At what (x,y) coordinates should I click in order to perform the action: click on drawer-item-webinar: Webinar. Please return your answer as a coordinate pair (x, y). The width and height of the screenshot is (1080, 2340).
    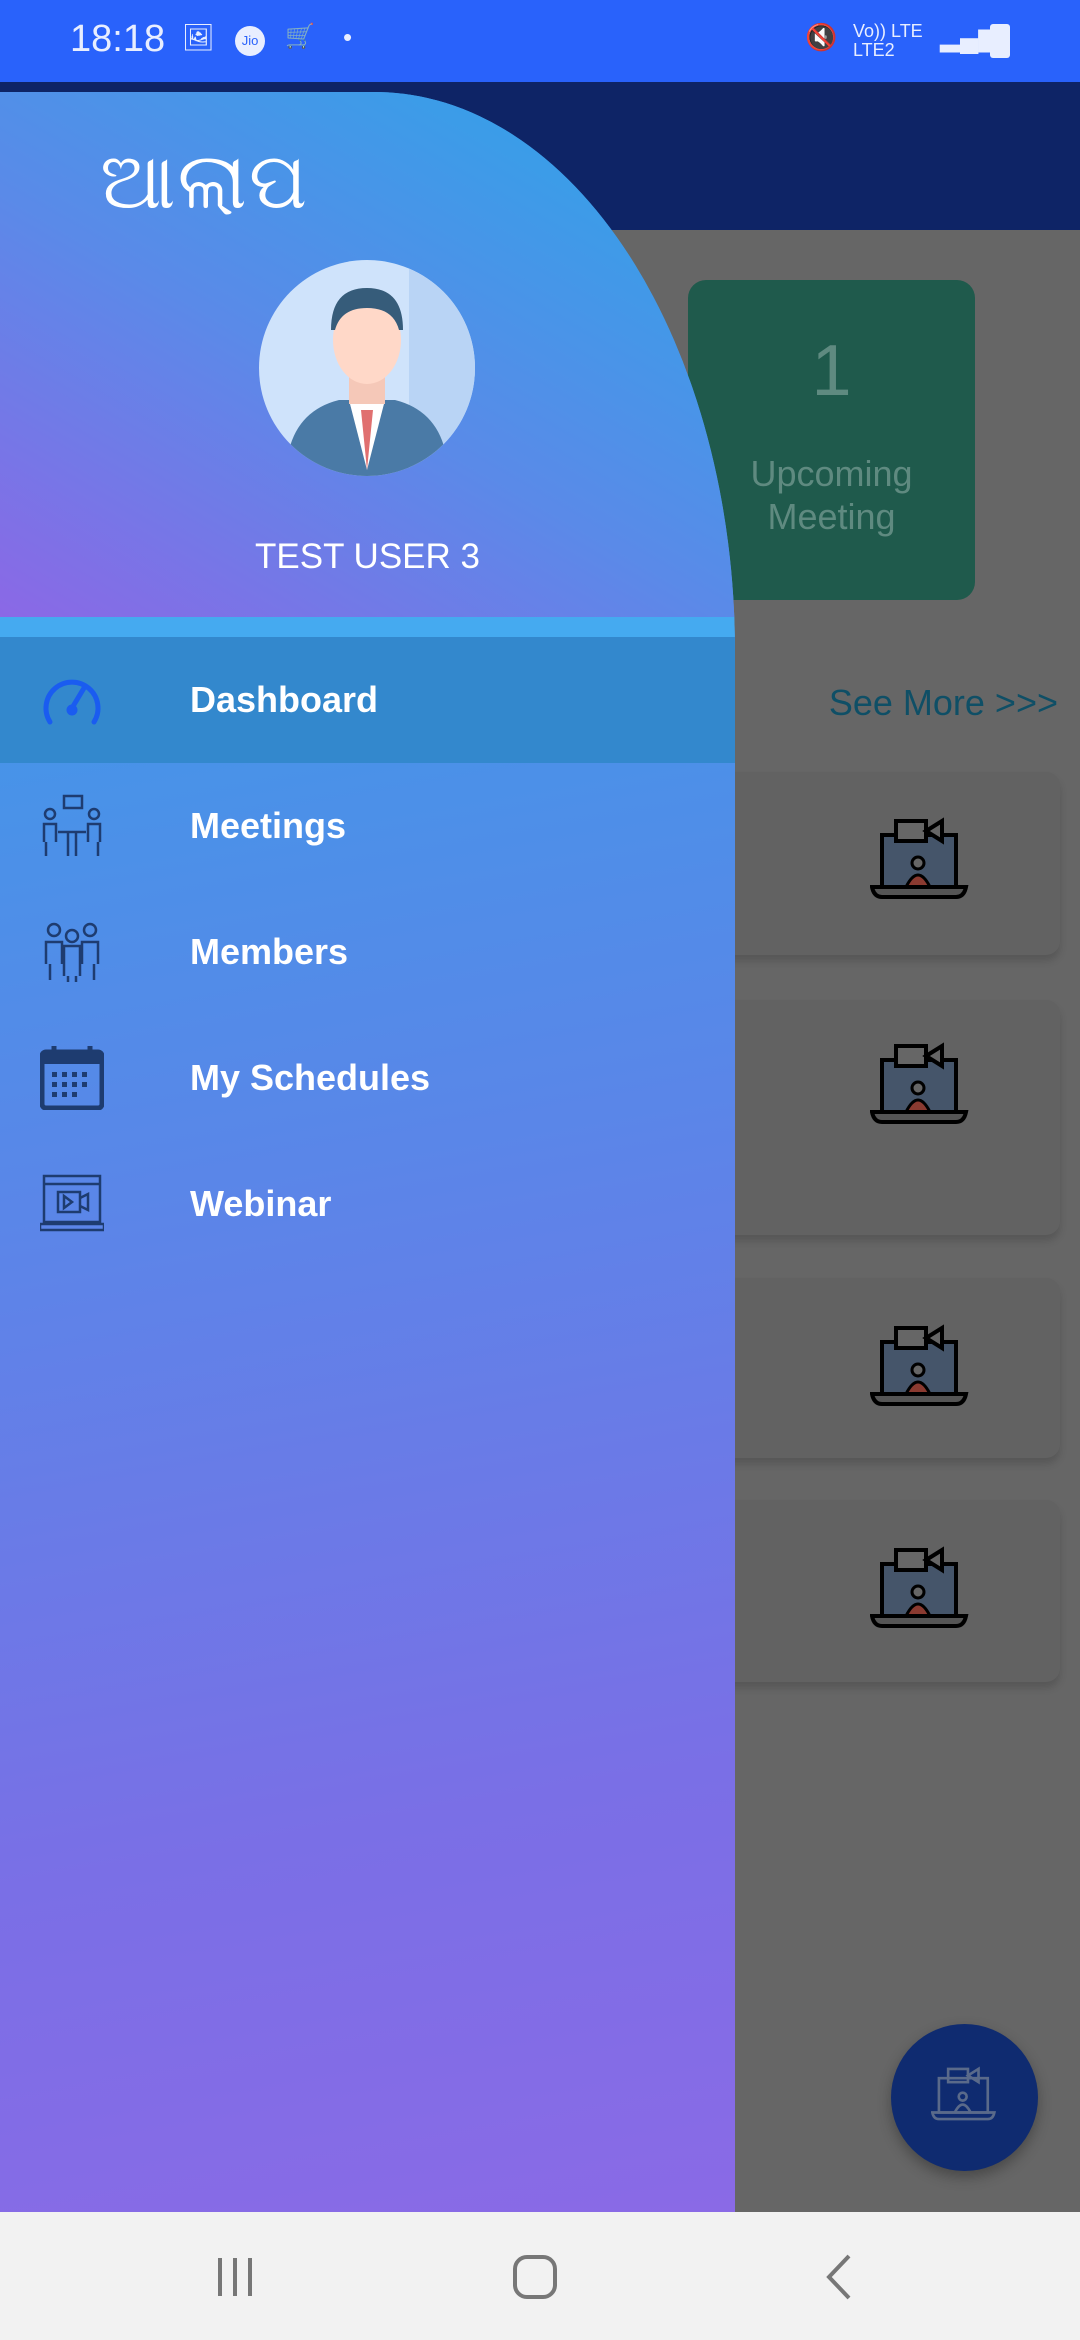
    Looking at the image, I should click on (367, 1204).